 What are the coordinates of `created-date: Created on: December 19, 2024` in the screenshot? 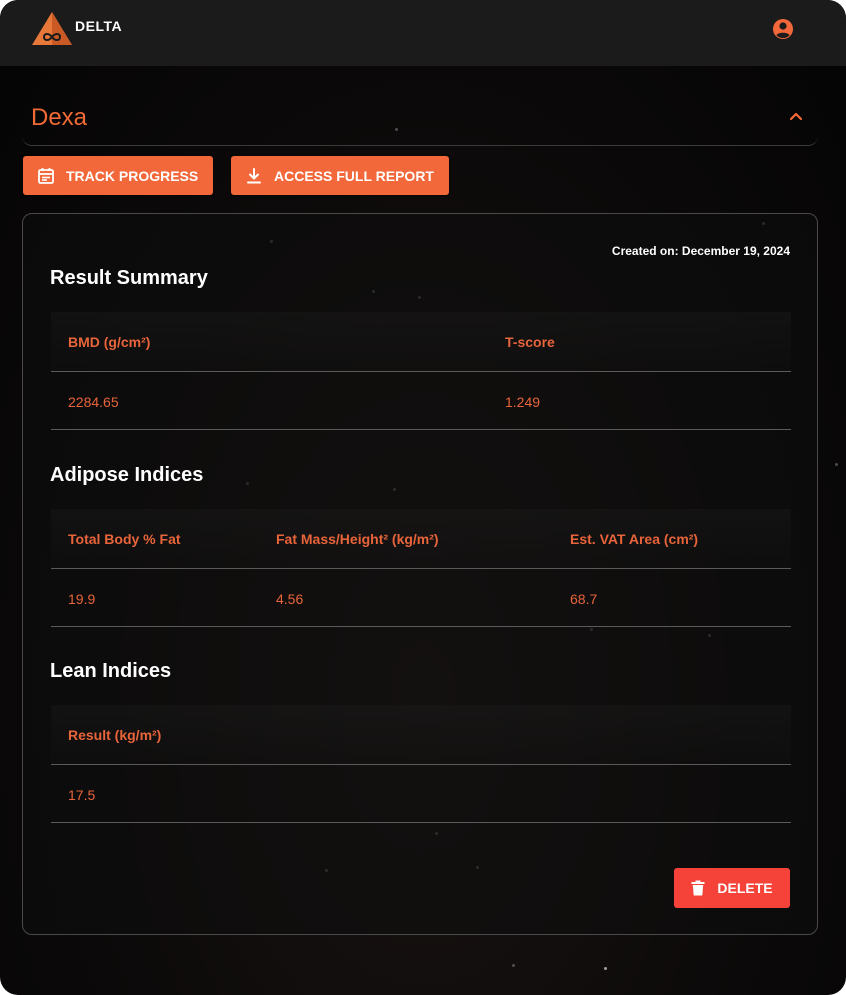 It's located at (700, 251).